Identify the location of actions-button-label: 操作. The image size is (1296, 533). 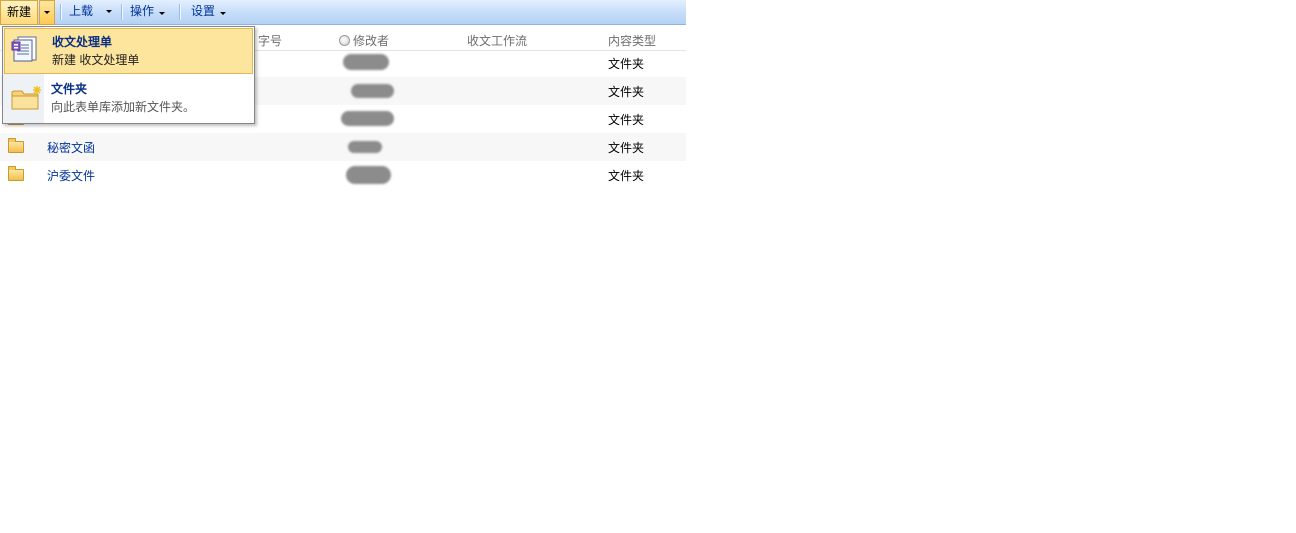
(142, 11).